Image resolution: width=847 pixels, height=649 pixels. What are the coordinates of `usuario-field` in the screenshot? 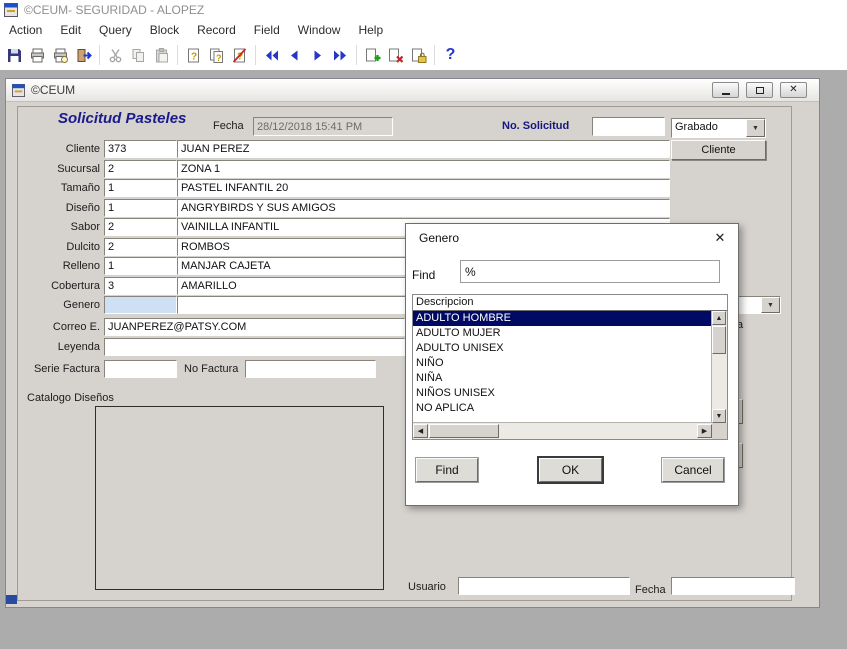 It's located at (544, 586).